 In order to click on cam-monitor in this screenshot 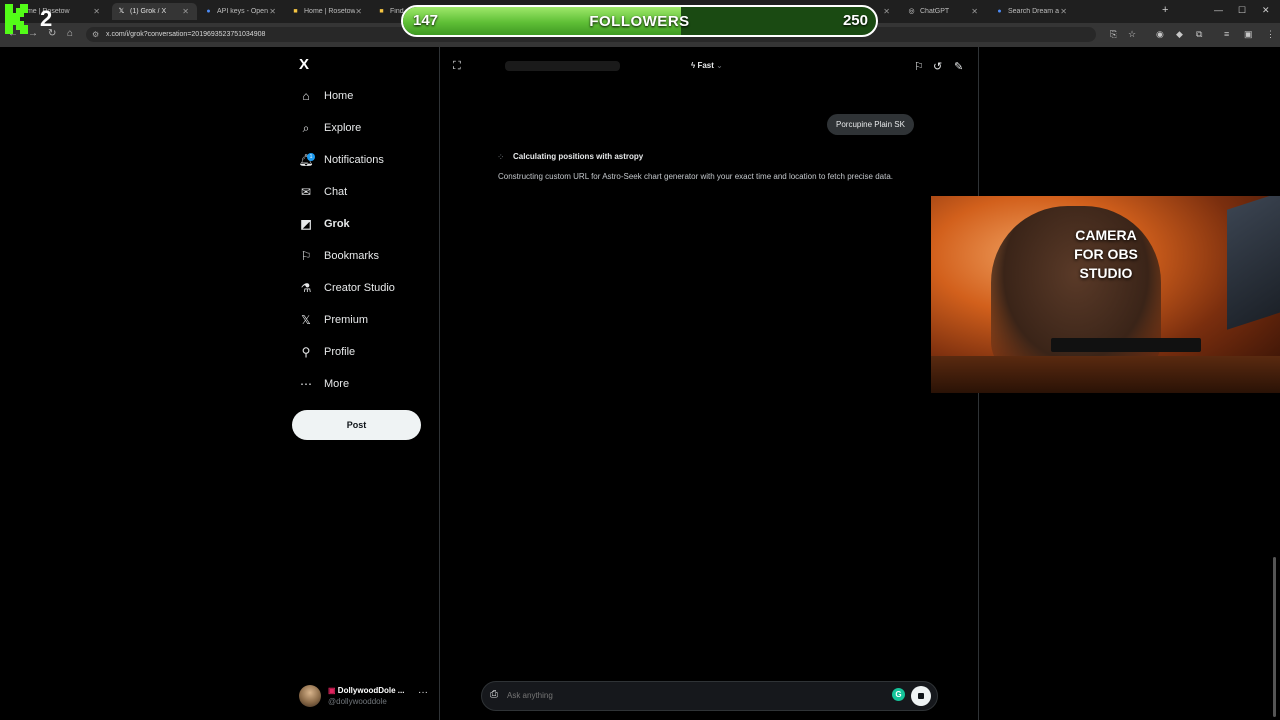, I will do `click(1253, 263)`.